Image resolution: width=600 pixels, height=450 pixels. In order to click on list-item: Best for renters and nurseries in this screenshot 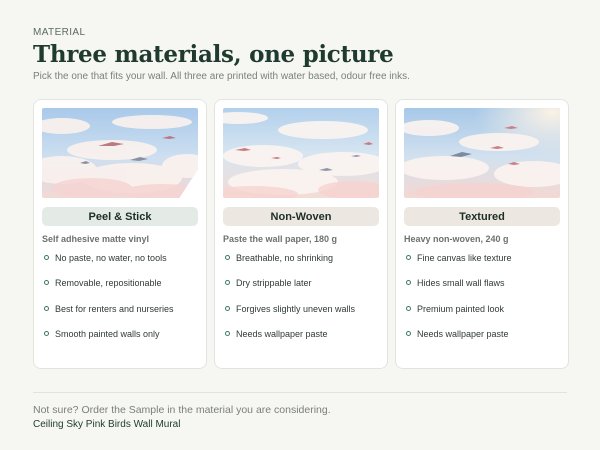, I will do `click(108, 315)`.